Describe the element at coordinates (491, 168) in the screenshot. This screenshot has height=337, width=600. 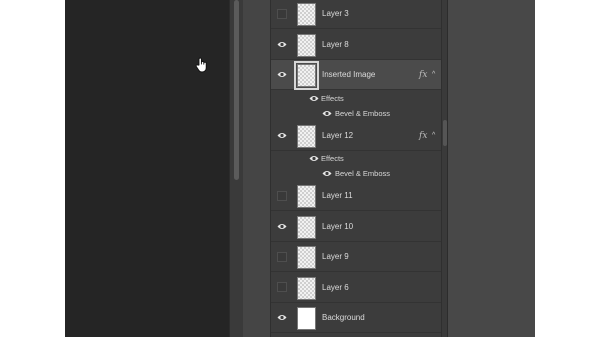
I see `side-panel` at that location.